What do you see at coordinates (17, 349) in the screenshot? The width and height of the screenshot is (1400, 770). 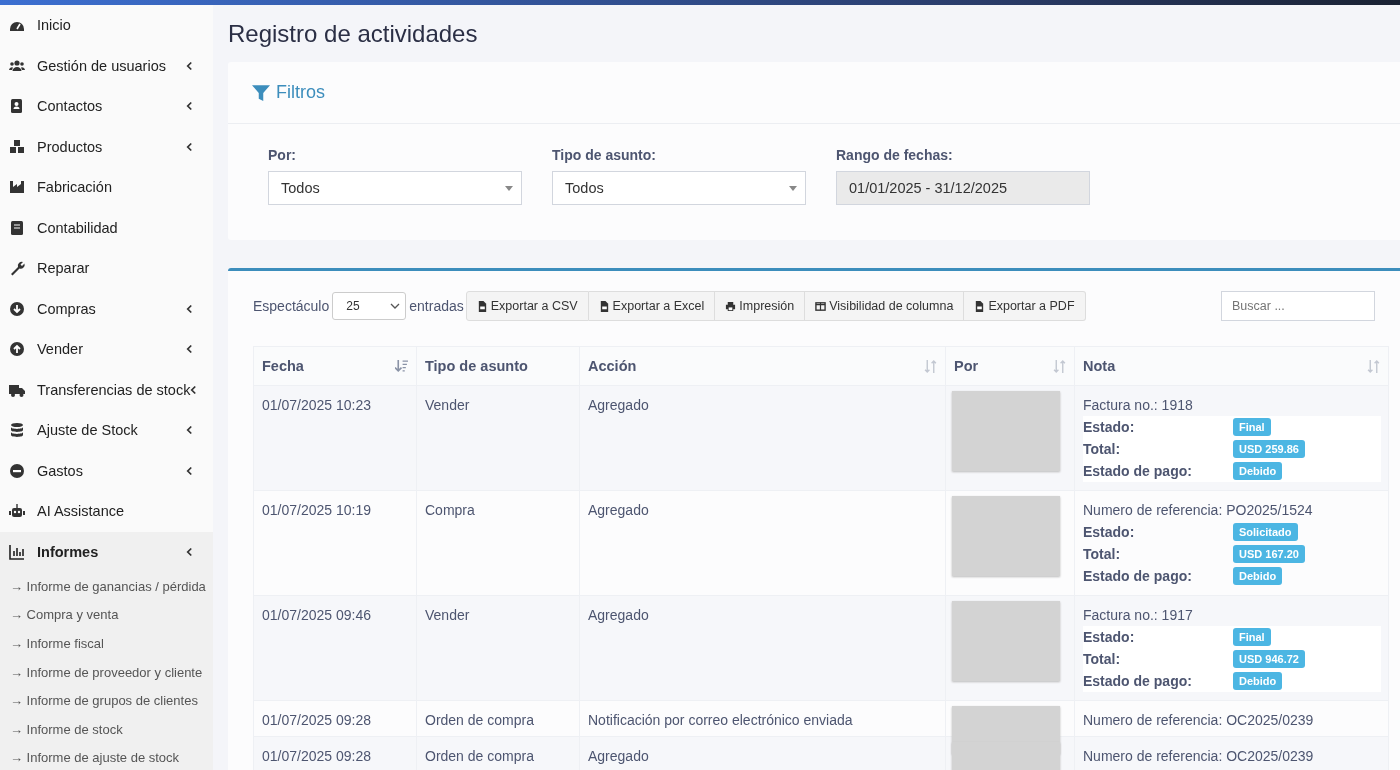 I see `arrow-up-circle-icon` at bounding box center [17, 349].